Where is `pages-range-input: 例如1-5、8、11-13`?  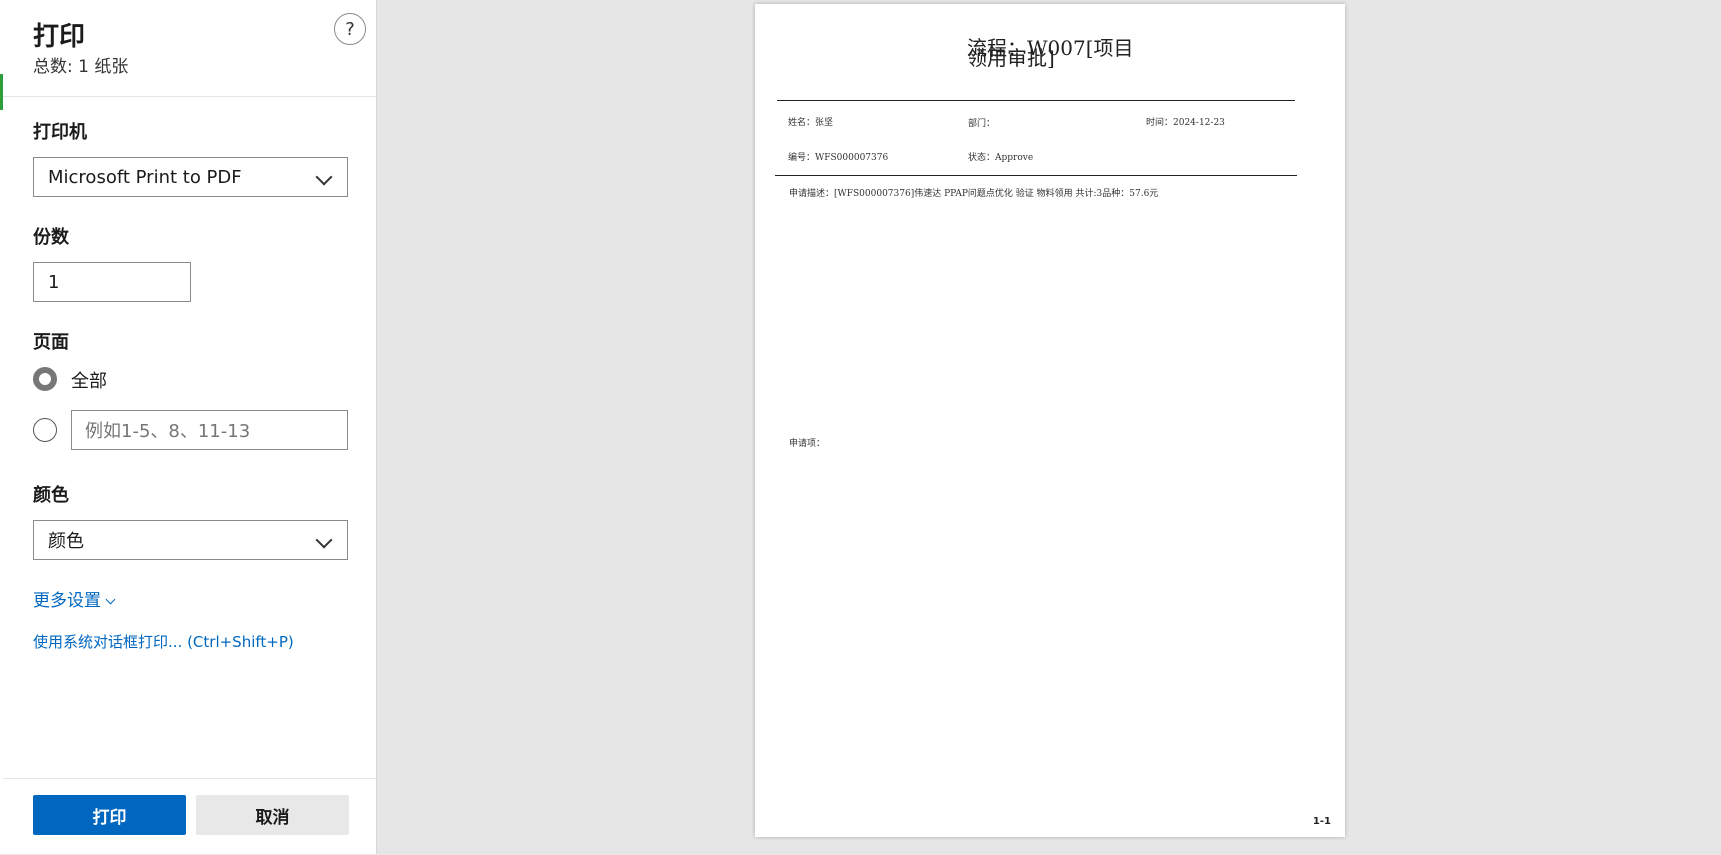 pages-range-input: 例如1-5、8、11-13 is located at coordinates (209, 430).